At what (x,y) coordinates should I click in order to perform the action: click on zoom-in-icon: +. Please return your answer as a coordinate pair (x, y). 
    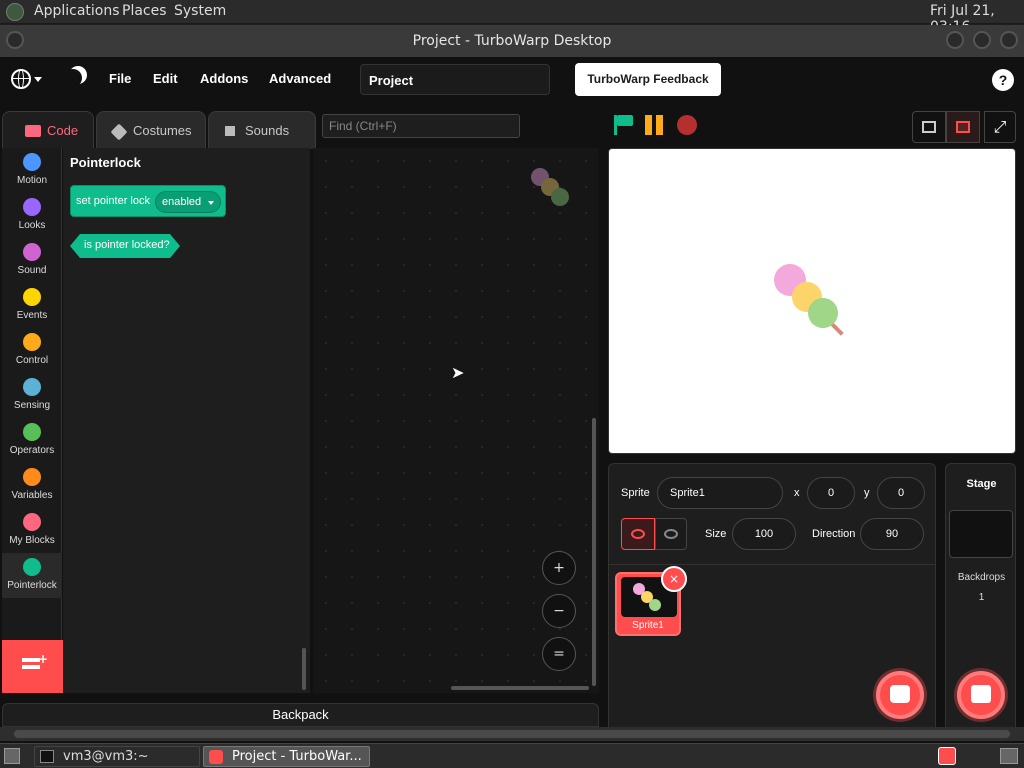
    Looking at the image, I should click on (559, 568).